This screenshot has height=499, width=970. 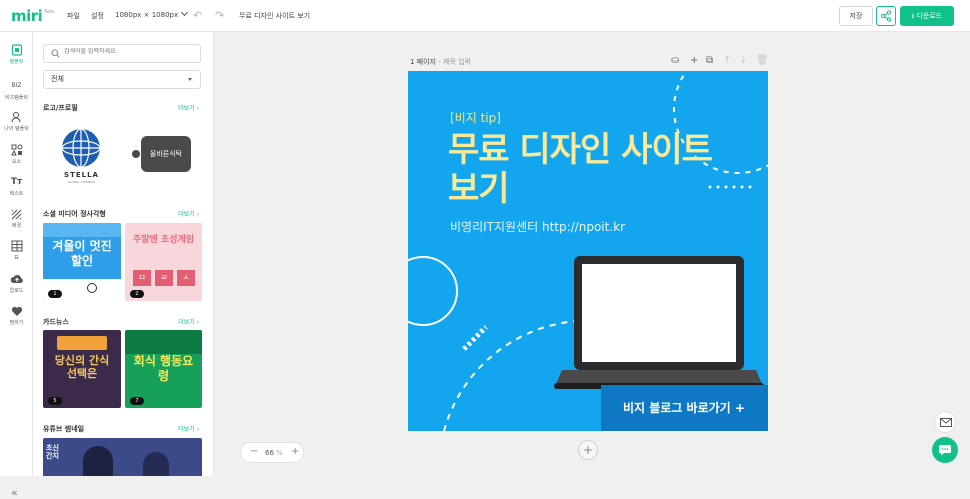 I want to click on rail-item-table: 표, so click(x=16, y=250).